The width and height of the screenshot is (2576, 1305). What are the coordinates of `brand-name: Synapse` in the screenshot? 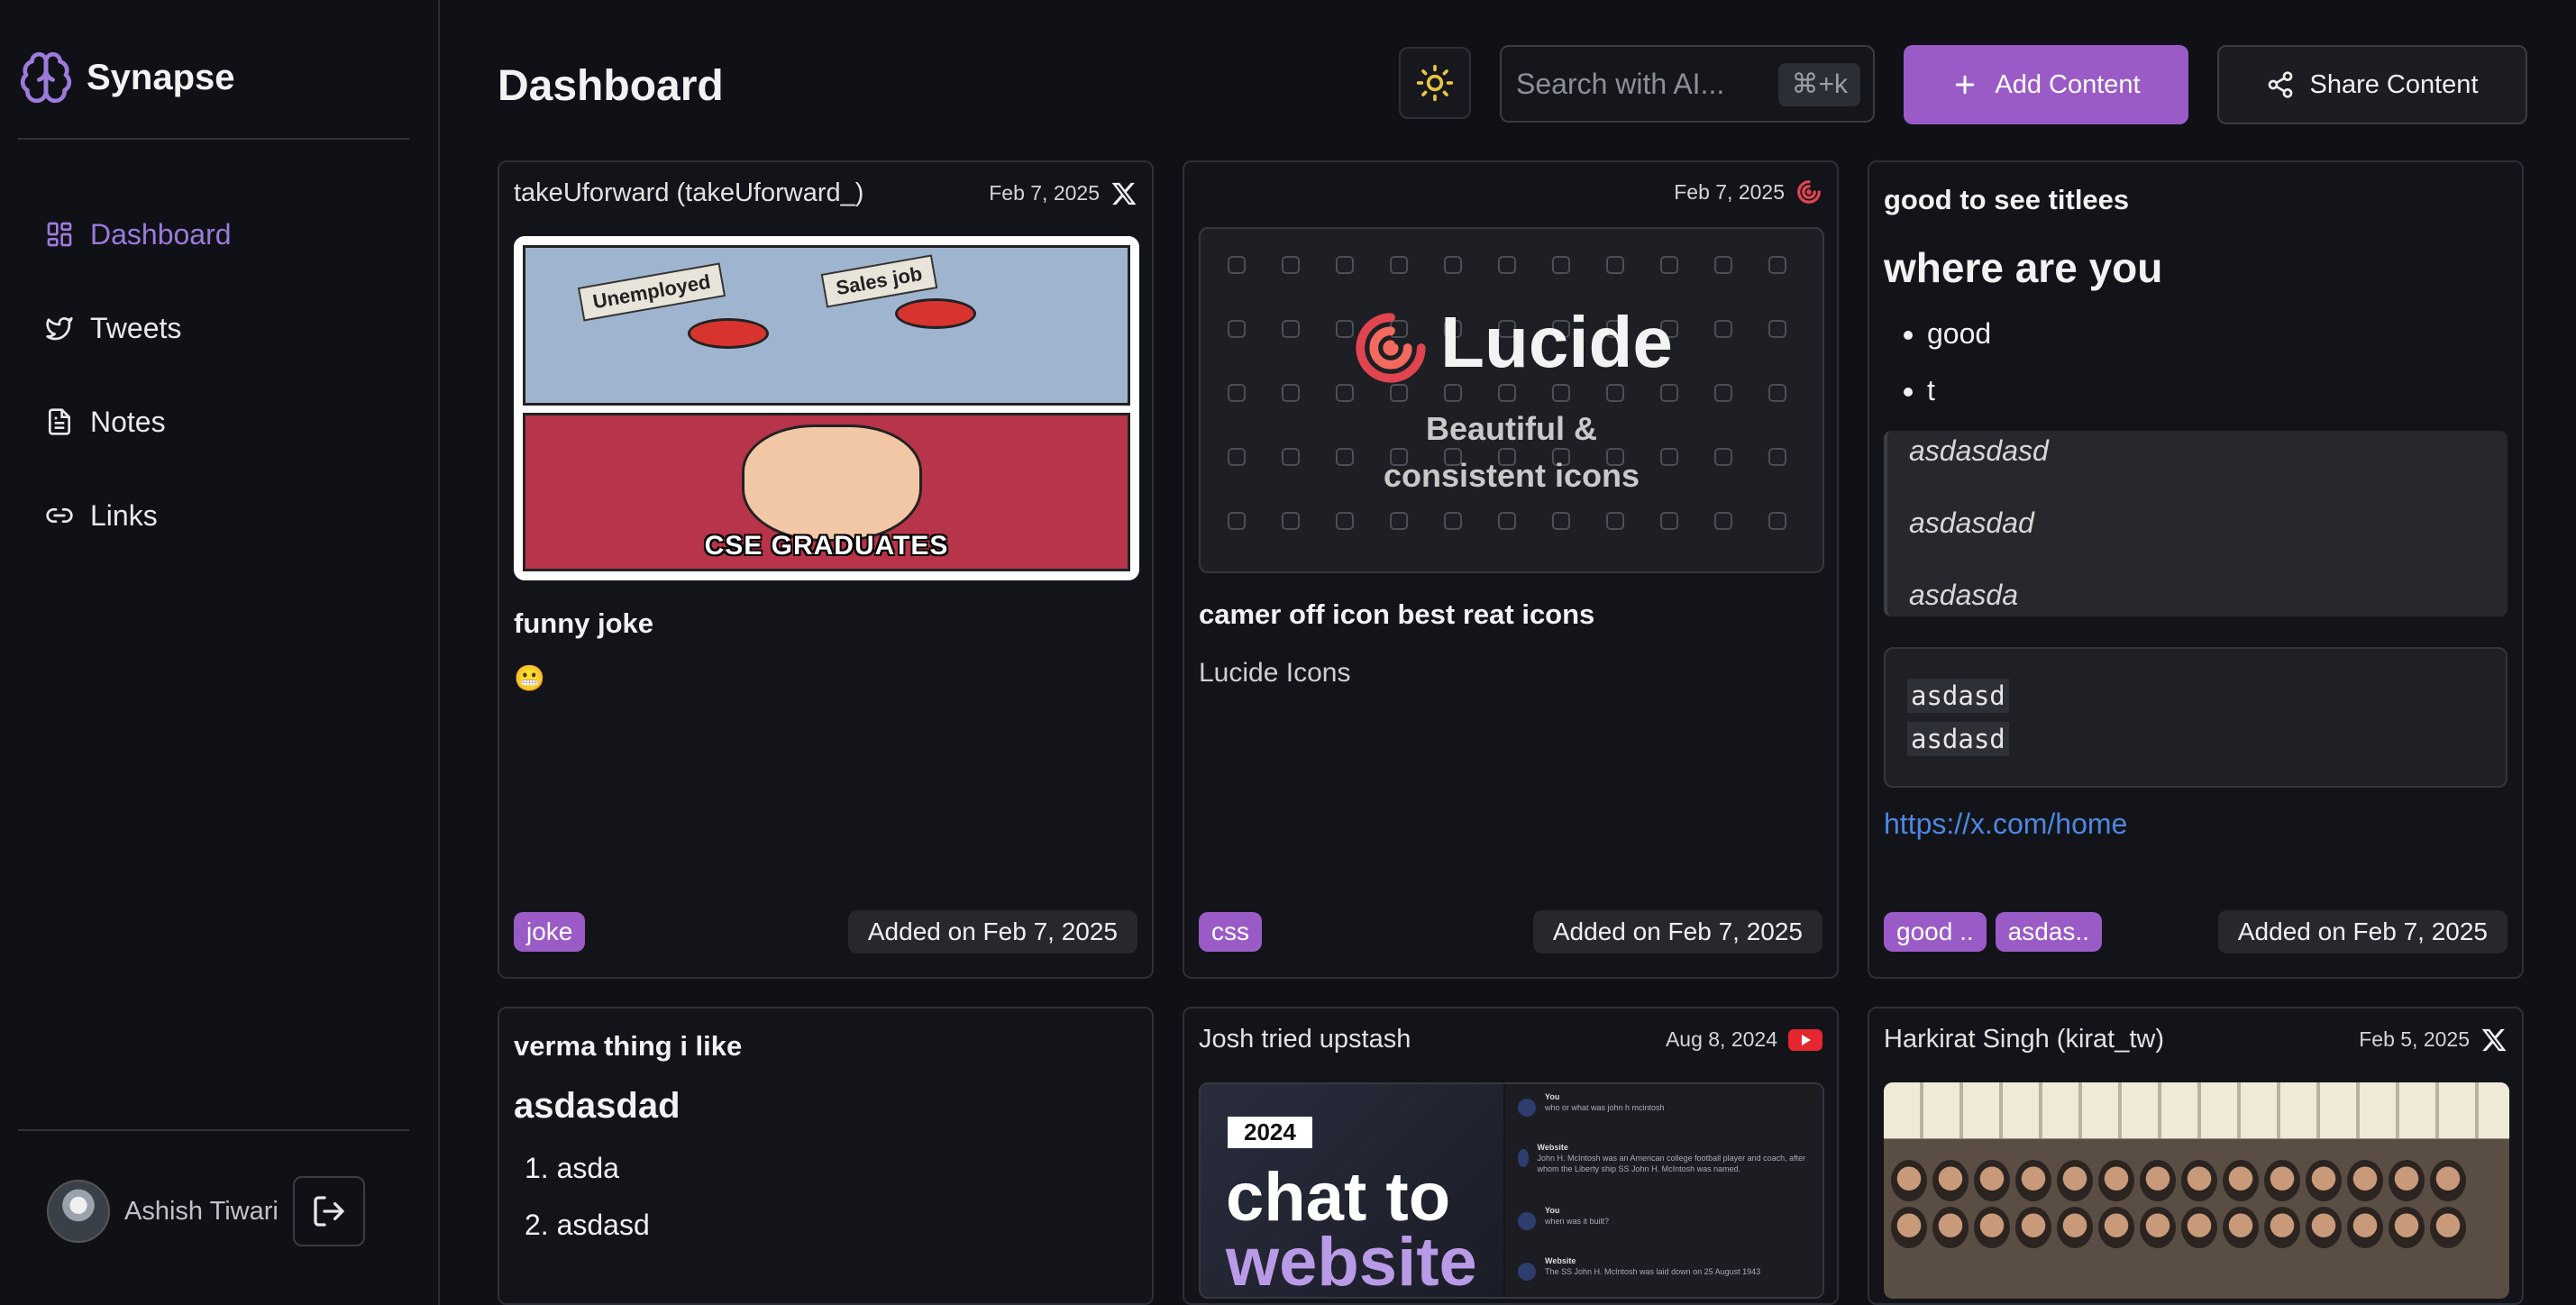 It's located at (161, 77).